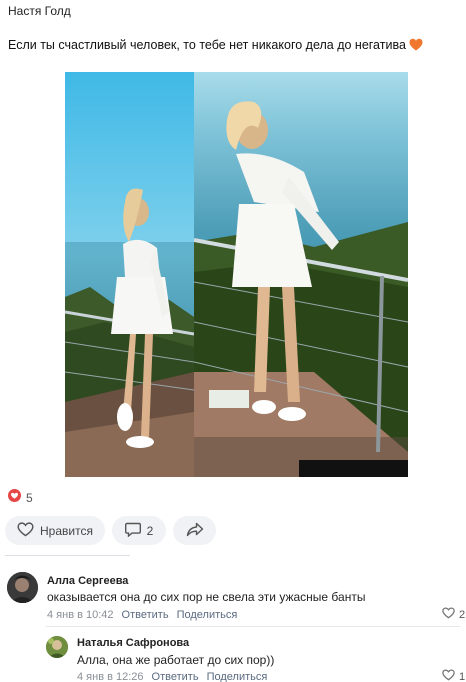 Image resolution: width=466 pixels, height=682 pixels. I want to click on comment-like-button: 2, so click(453, 614).